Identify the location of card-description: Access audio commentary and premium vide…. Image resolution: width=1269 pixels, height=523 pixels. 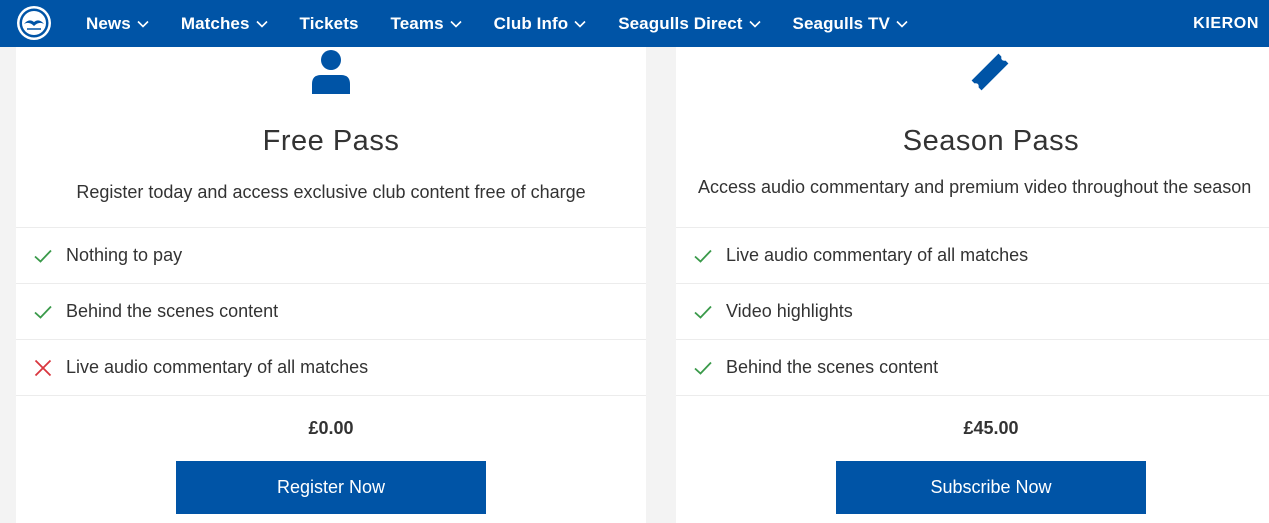
(975, 187).